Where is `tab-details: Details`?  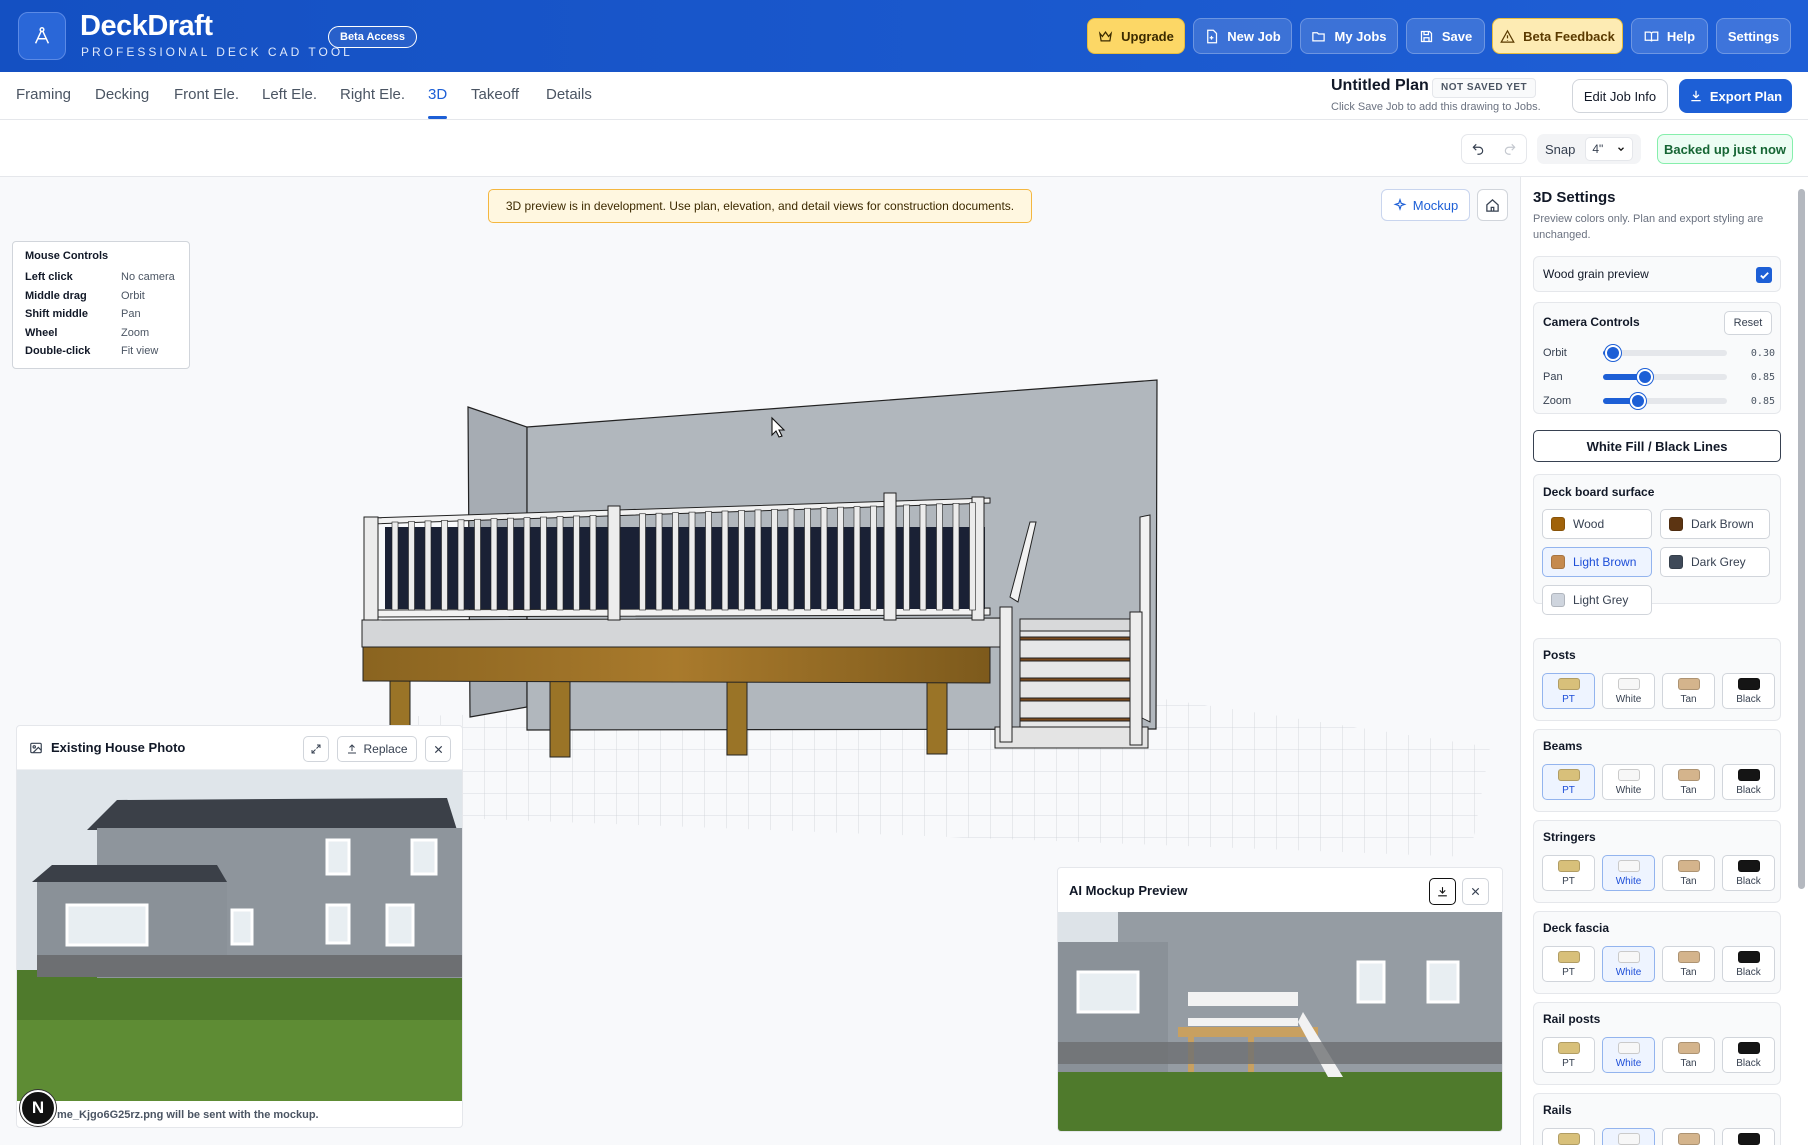
tab-details: Details is located at coordinates (569, 94).